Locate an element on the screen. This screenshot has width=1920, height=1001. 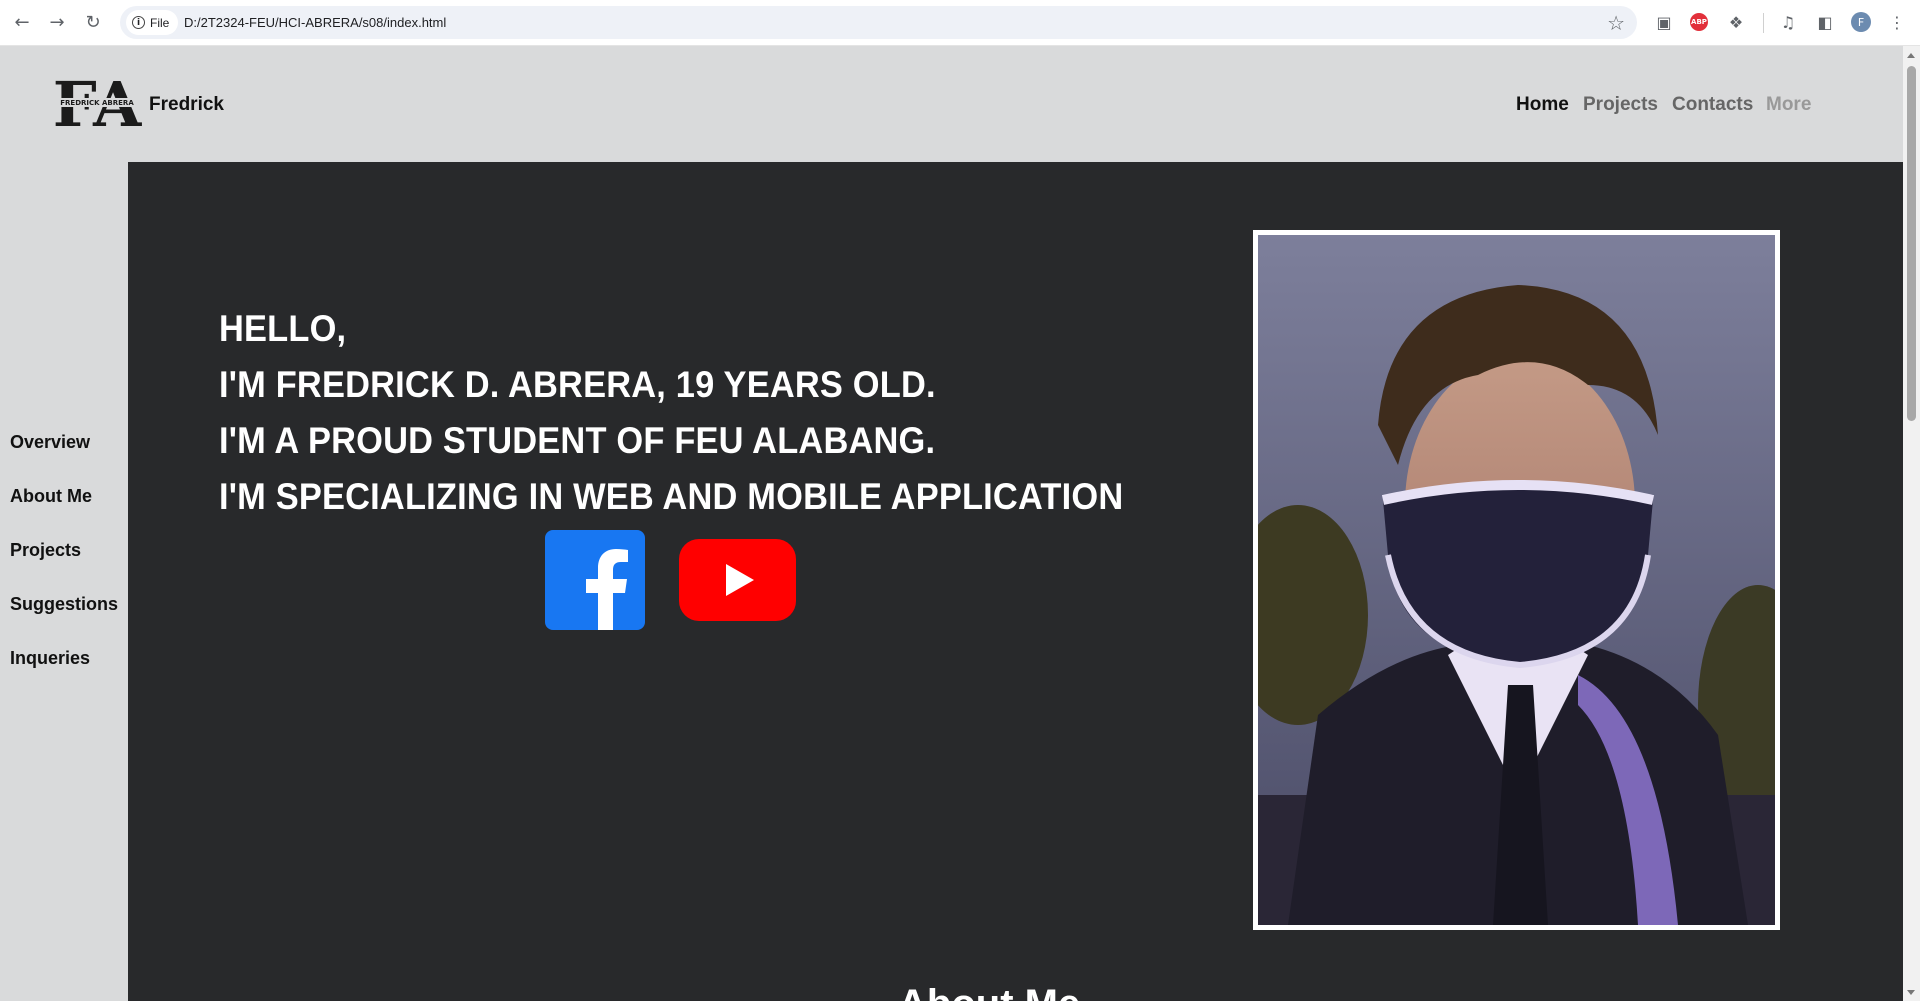
youtube-icon is located at coordinates (737, 580).